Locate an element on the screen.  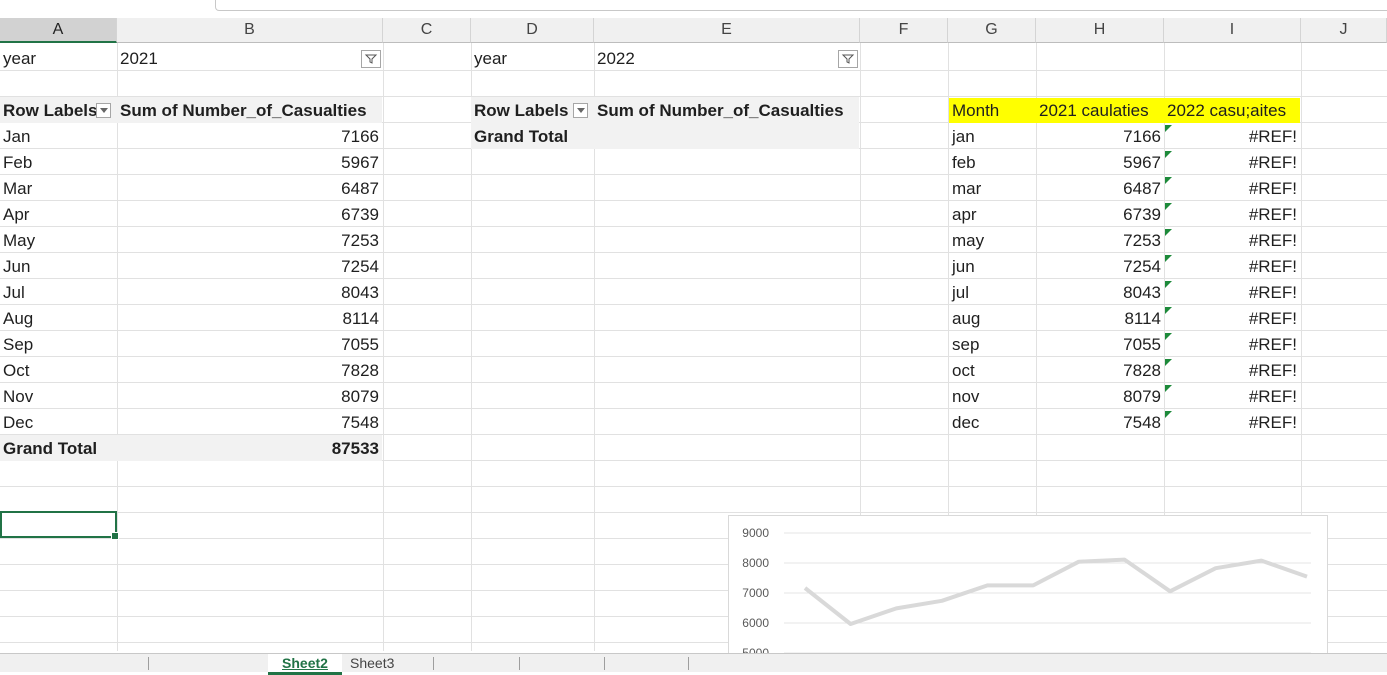
pivot1-grand-total-label: Grand Total is located at coordinates (58, 448).